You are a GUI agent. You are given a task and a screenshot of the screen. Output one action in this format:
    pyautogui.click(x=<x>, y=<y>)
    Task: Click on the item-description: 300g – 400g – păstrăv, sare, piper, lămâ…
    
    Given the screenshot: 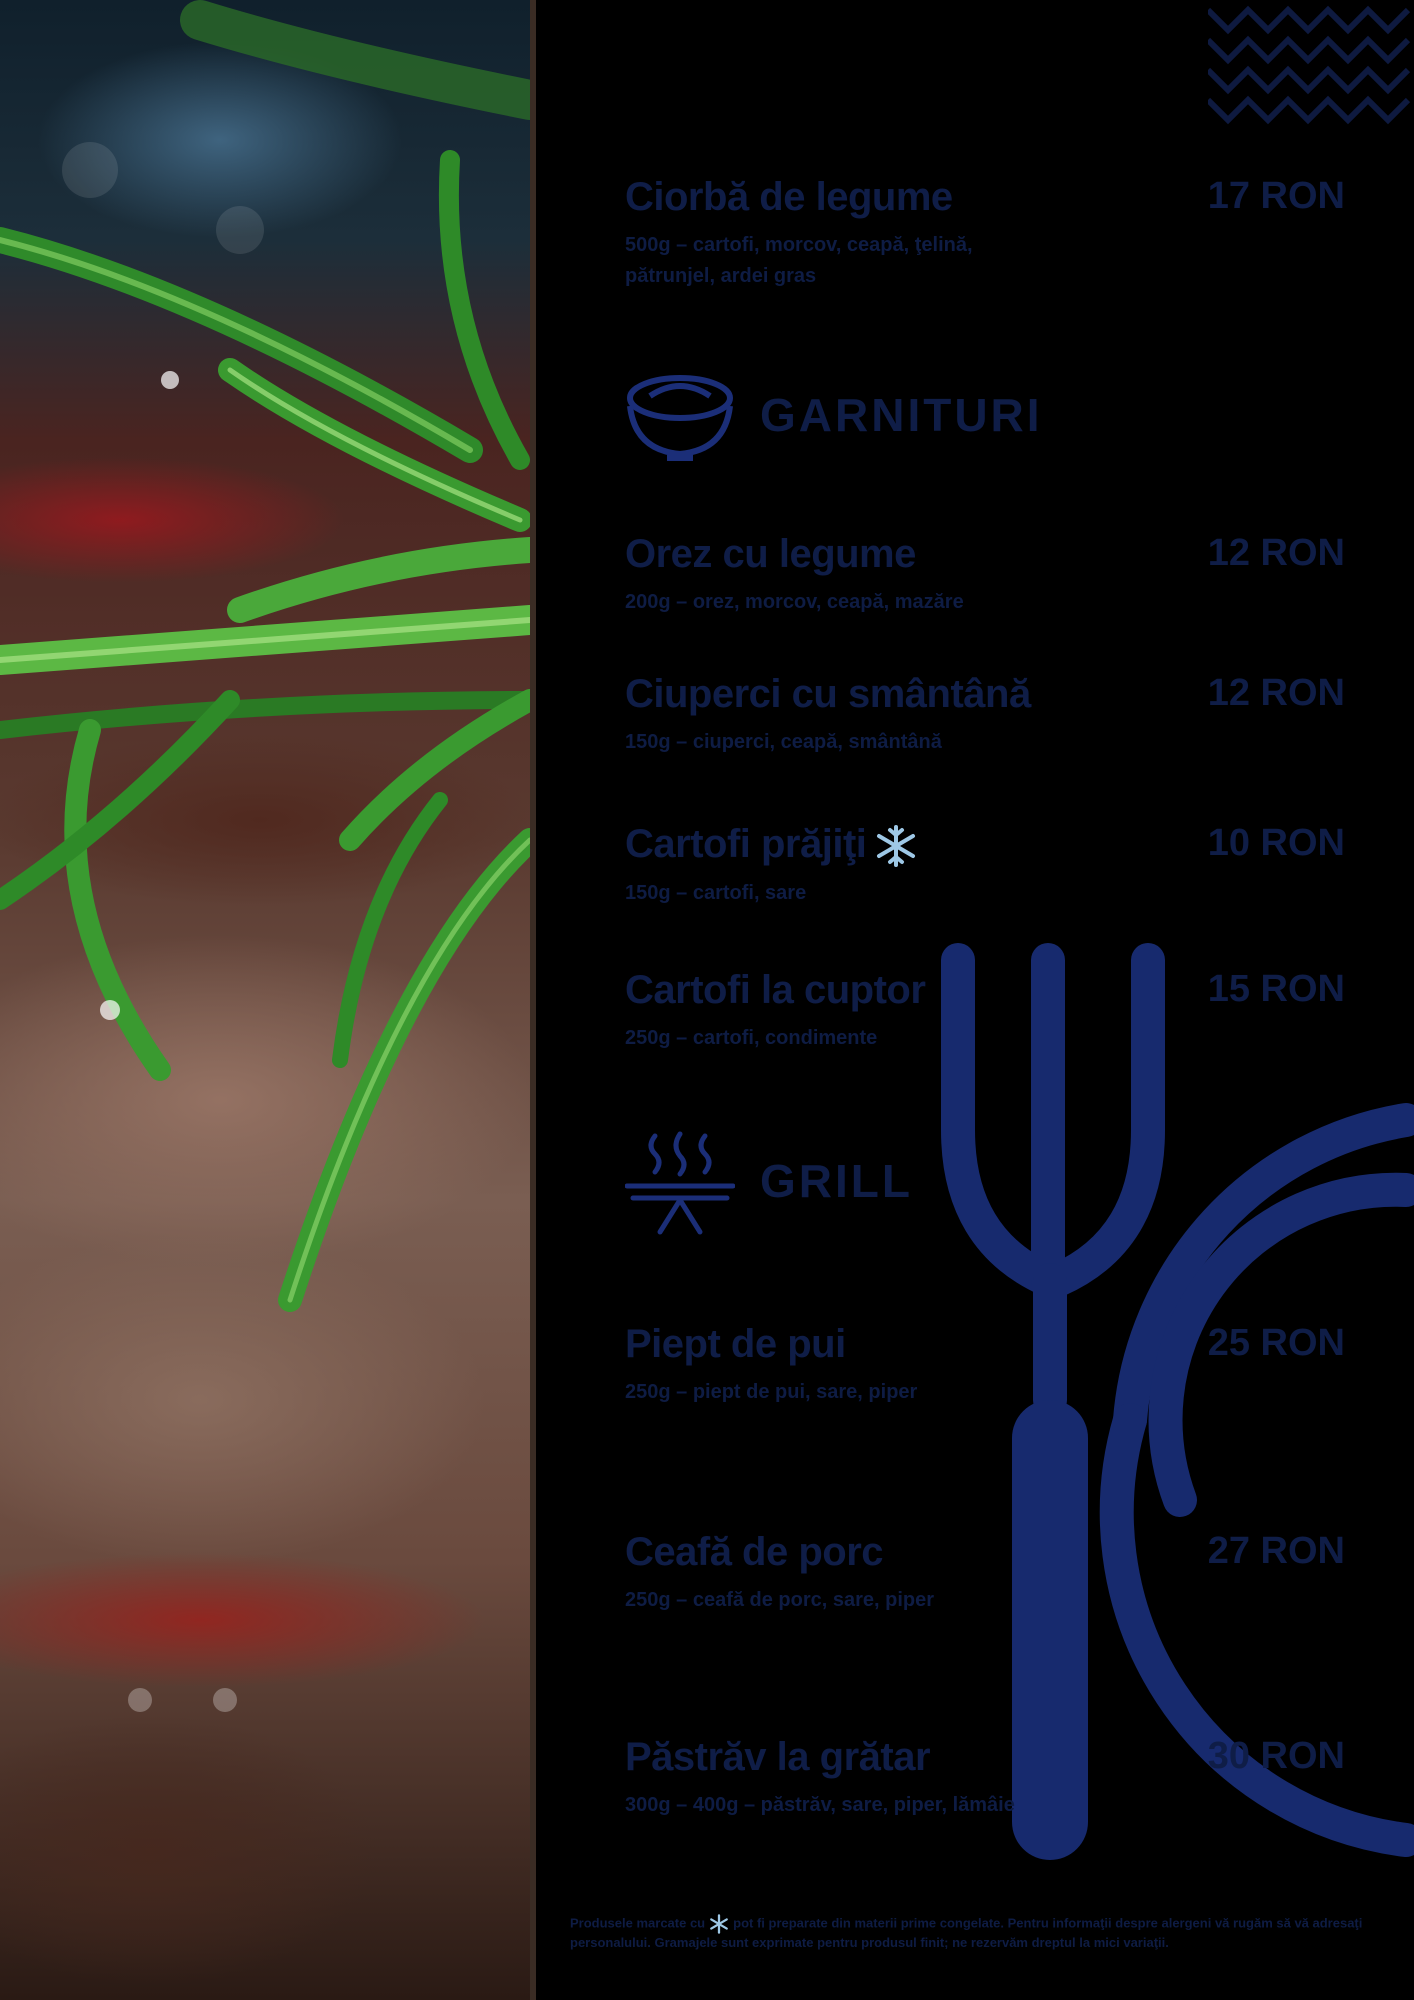 What is the action you would take?
    pyautogui.click(x=820, y=1805)
    